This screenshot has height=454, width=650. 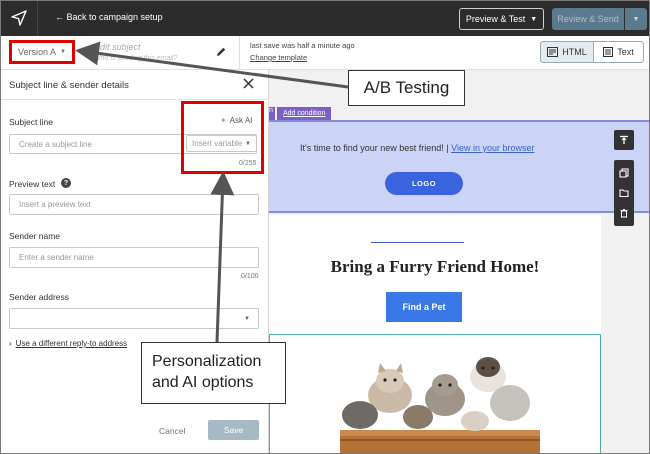 I want to click on last-save-status: last save was half a minute ago, so click(x=302, y=45).